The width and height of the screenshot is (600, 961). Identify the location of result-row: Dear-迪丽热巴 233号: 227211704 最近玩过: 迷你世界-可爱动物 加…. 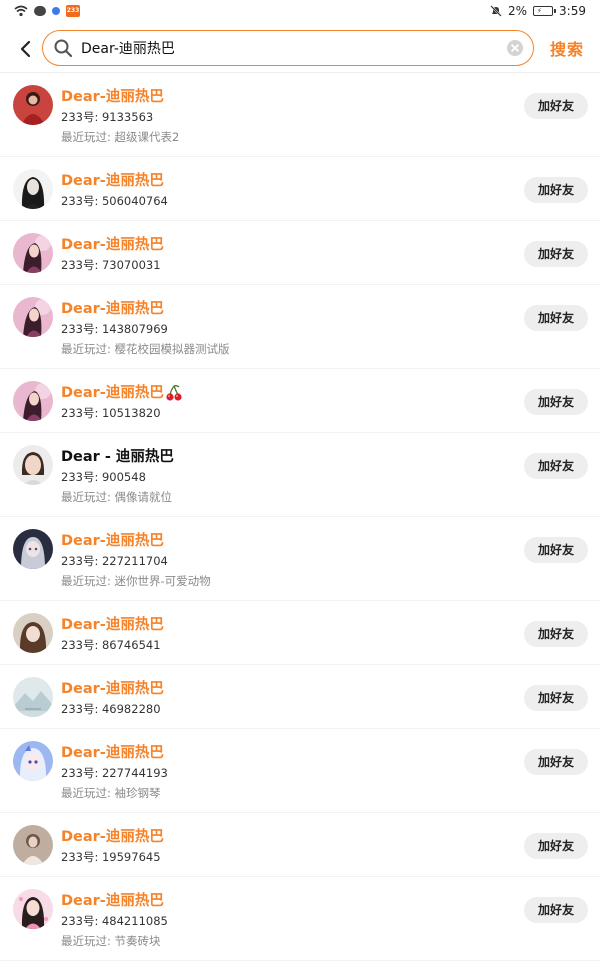
(300, 559).